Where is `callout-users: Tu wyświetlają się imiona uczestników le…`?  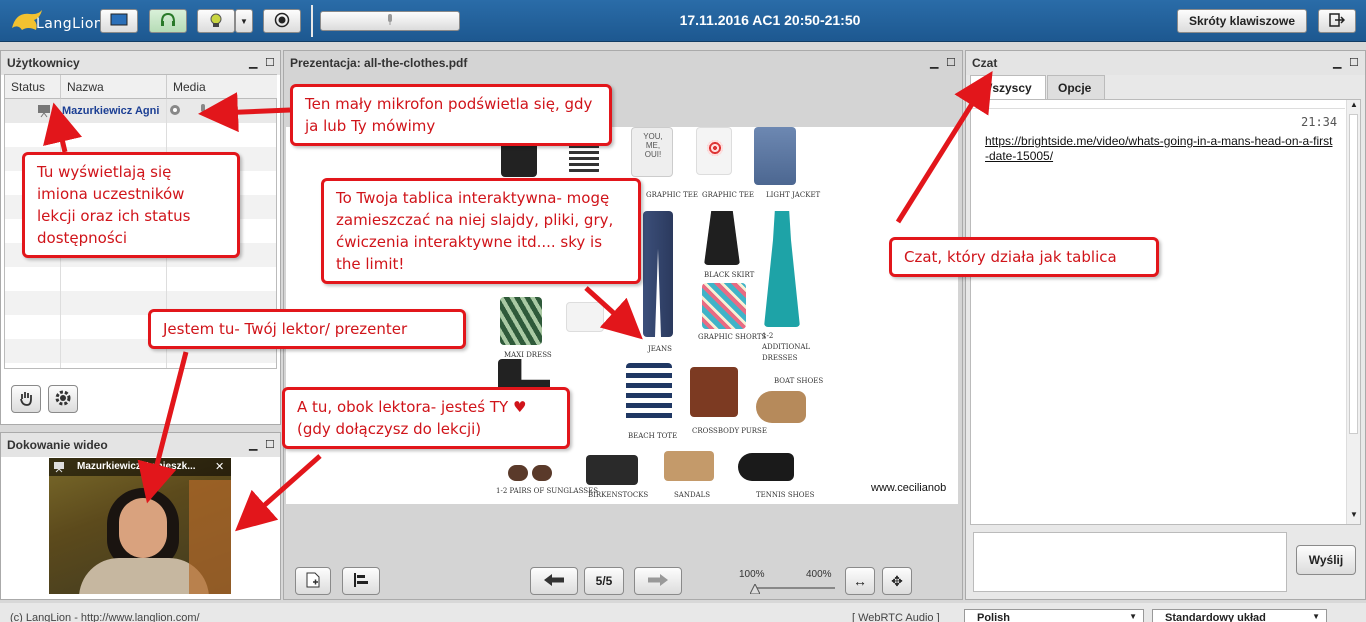 callout-users: Tu wyświetlają się imiona uczestników le… is located at coordinates (131, 205).